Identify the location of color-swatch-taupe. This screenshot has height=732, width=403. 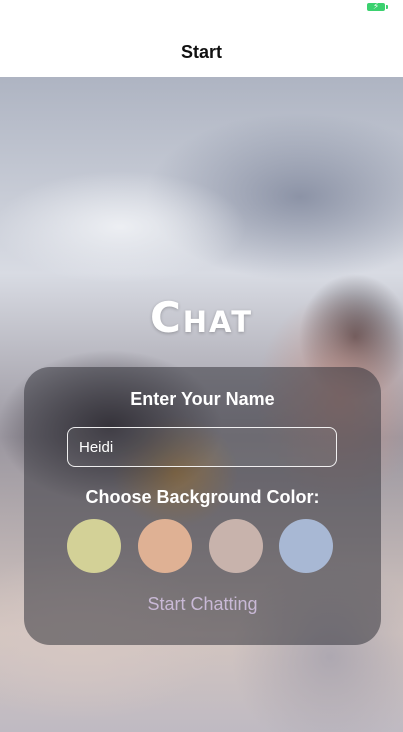
(236, 546).